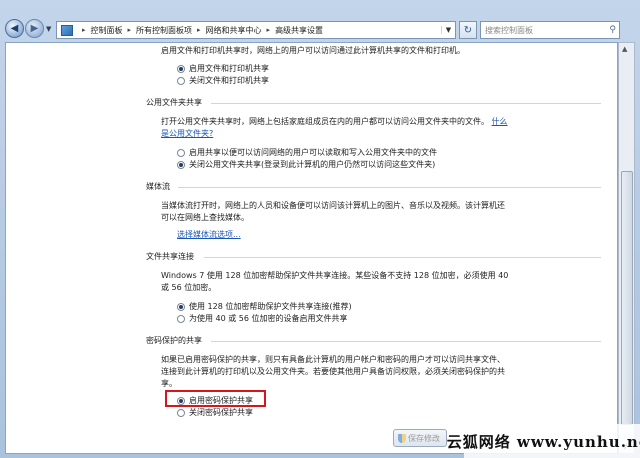 The image size is (640, 458). I want to click on search-placeholder: 搜索控制面板, so click(509, 30).